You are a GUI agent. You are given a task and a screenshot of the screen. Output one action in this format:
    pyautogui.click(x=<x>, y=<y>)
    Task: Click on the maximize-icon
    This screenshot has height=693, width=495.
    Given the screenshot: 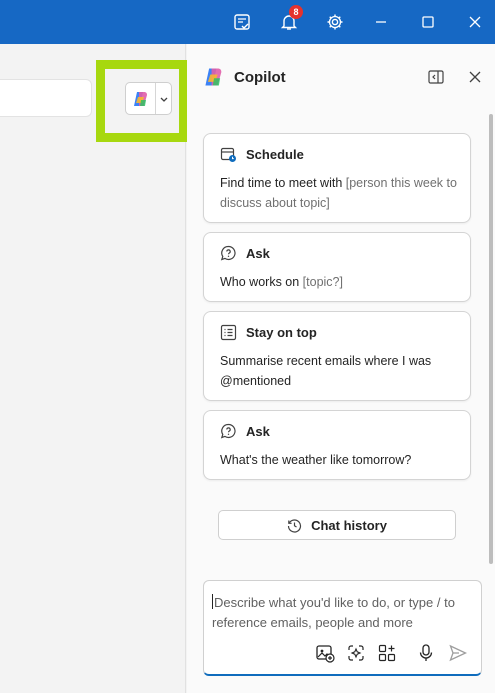 What is the action you would take?
    pyautogui.click(x=428, y=22)
    